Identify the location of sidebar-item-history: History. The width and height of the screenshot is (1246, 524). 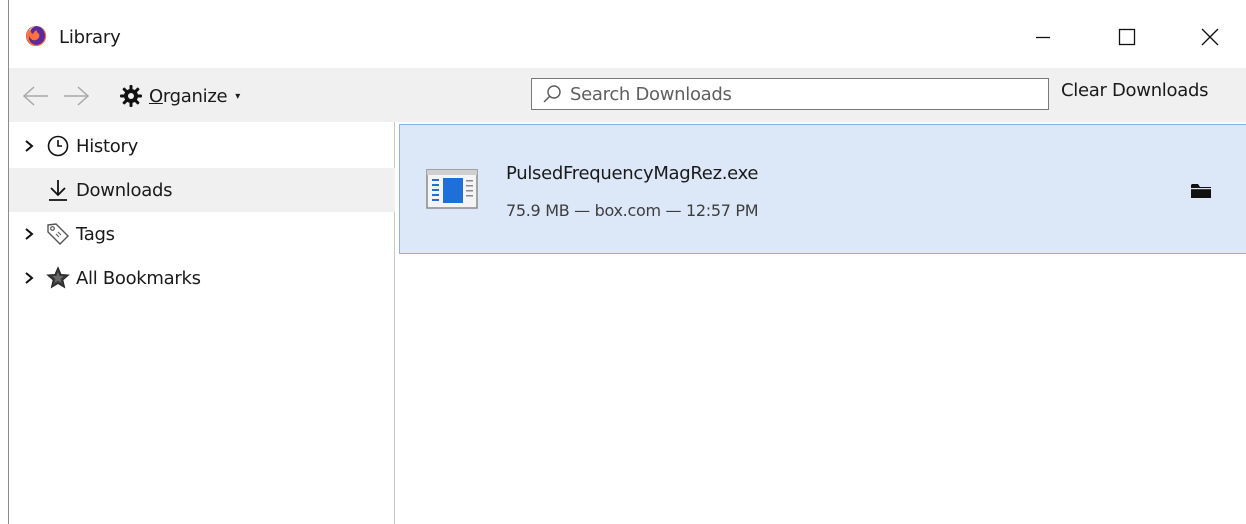
(202, 146).